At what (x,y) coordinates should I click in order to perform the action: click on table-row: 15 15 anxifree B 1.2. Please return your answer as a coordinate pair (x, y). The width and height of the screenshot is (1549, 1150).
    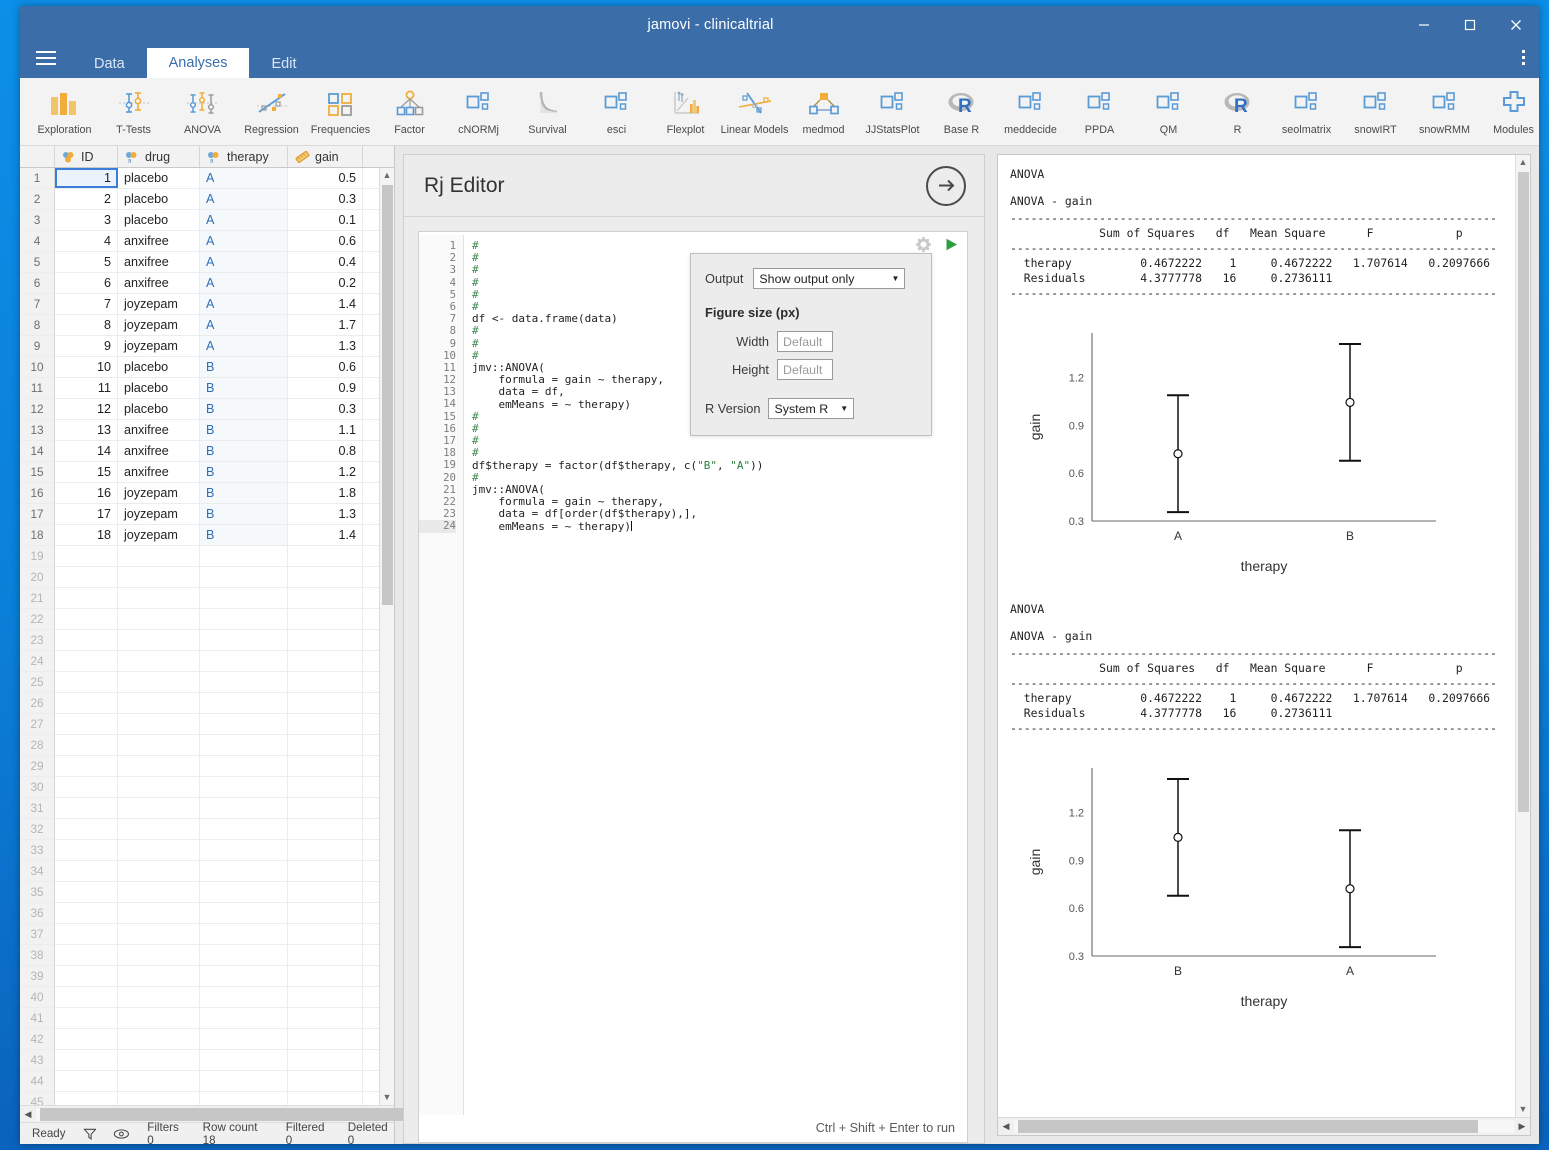
    Looking at the image, I should click on (199, 472).